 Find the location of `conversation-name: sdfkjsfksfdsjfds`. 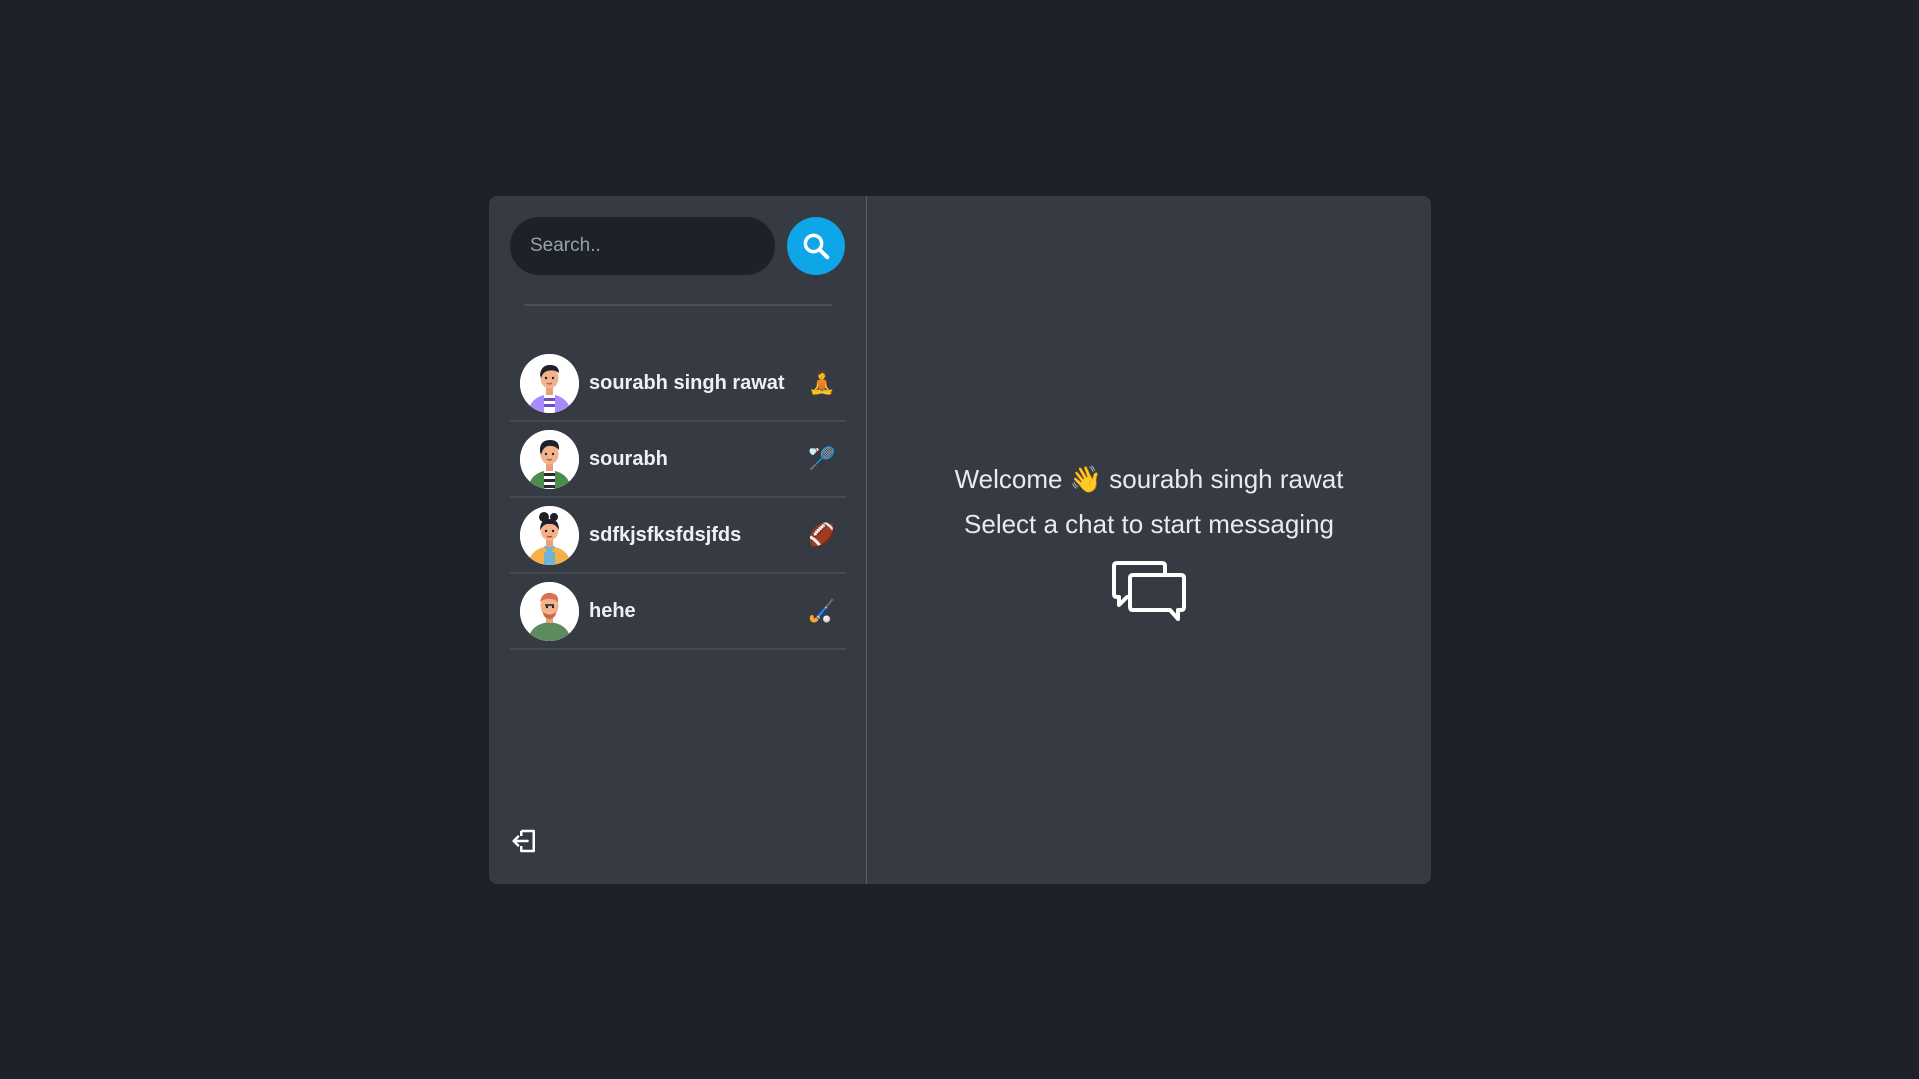

conversation-name: sdfkjsfksfdsjfds is located at coordinates (665, 534).